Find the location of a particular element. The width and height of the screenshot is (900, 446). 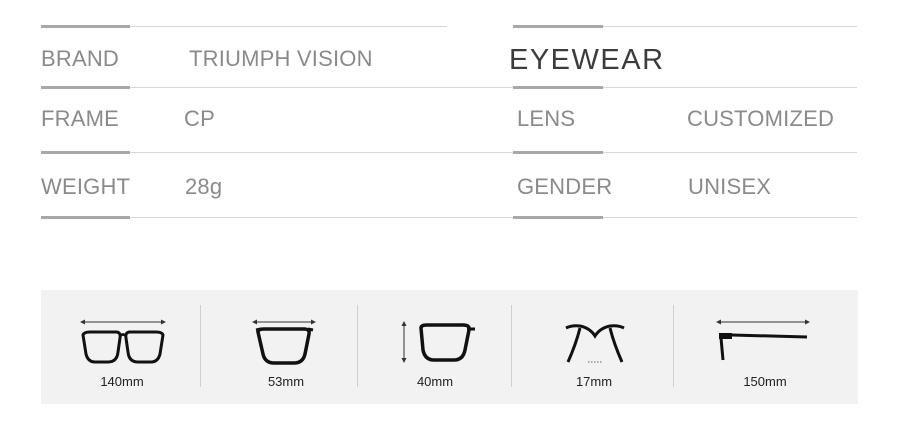

category-title: EYEWEAR is located at coordinates (587, 60).